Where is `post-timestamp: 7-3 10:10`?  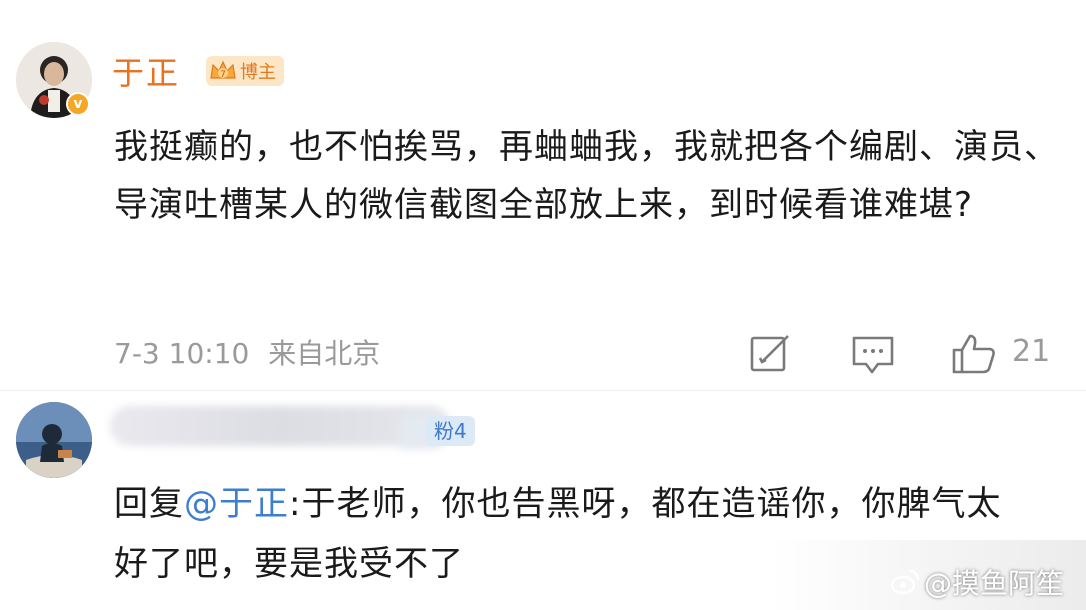
post-timestamp: 7-3 10:10 is located at coordinates (182, 353).